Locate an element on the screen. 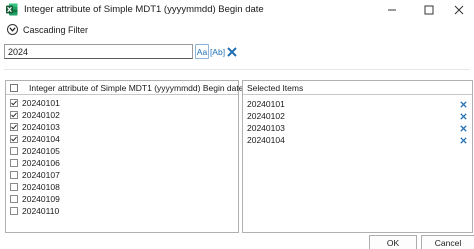 The image size is (474, 249). item-label: 20240110 is located at coordinates (41, 211).